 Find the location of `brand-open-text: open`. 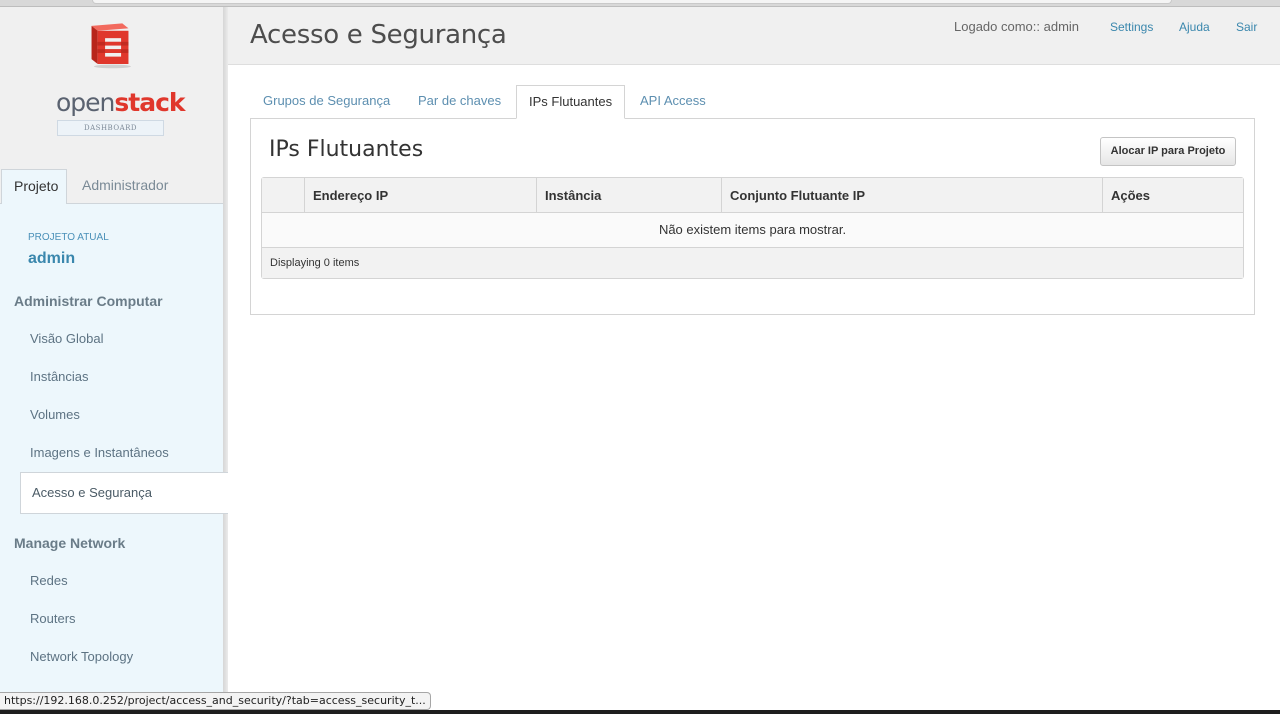

brand-open-text: open is located at coordinates (85, 102).